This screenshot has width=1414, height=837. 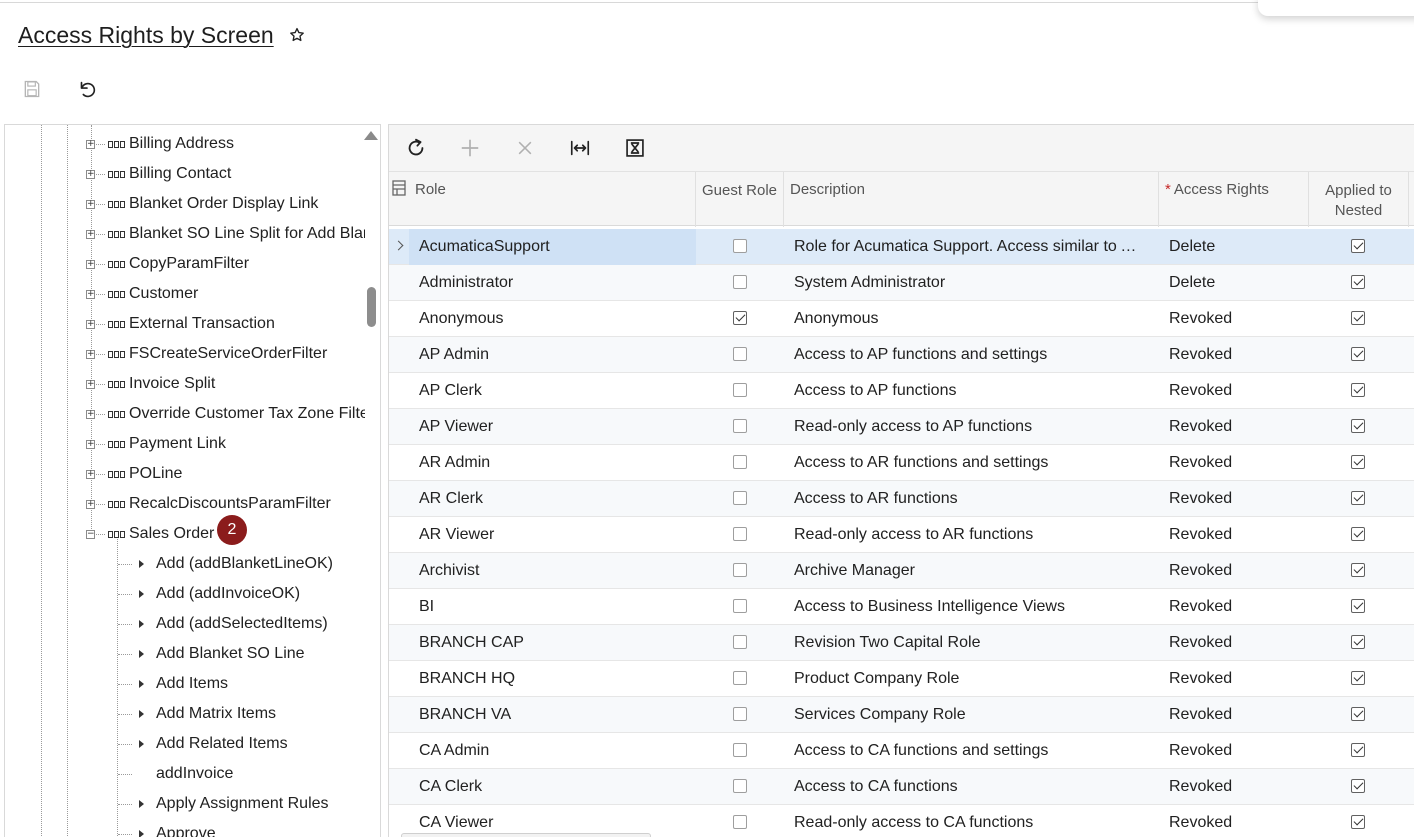 I want to click on description-cell: Access to Business Intelligence Views, so click(x=969, y=607).